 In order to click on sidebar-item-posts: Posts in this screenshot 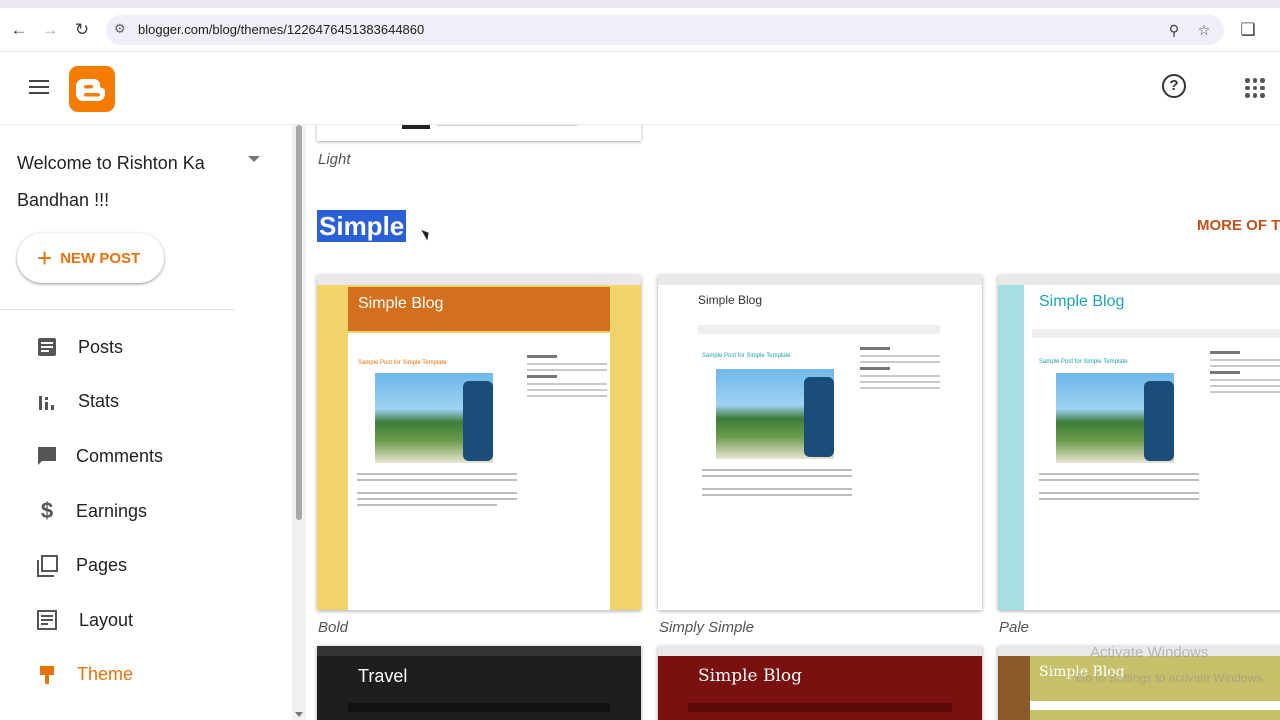, I will do `click(145, 347)`.